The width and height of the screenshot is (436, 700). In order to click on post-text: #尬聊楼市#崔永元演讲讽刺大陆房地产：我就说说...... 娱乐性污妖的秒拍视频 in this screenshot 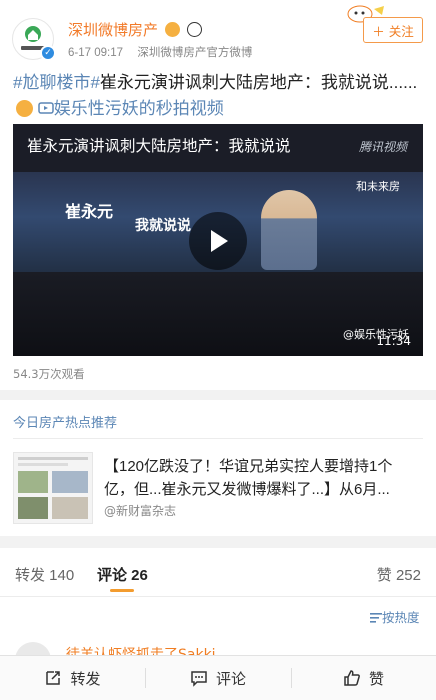, I will do `click(219, 96)`.